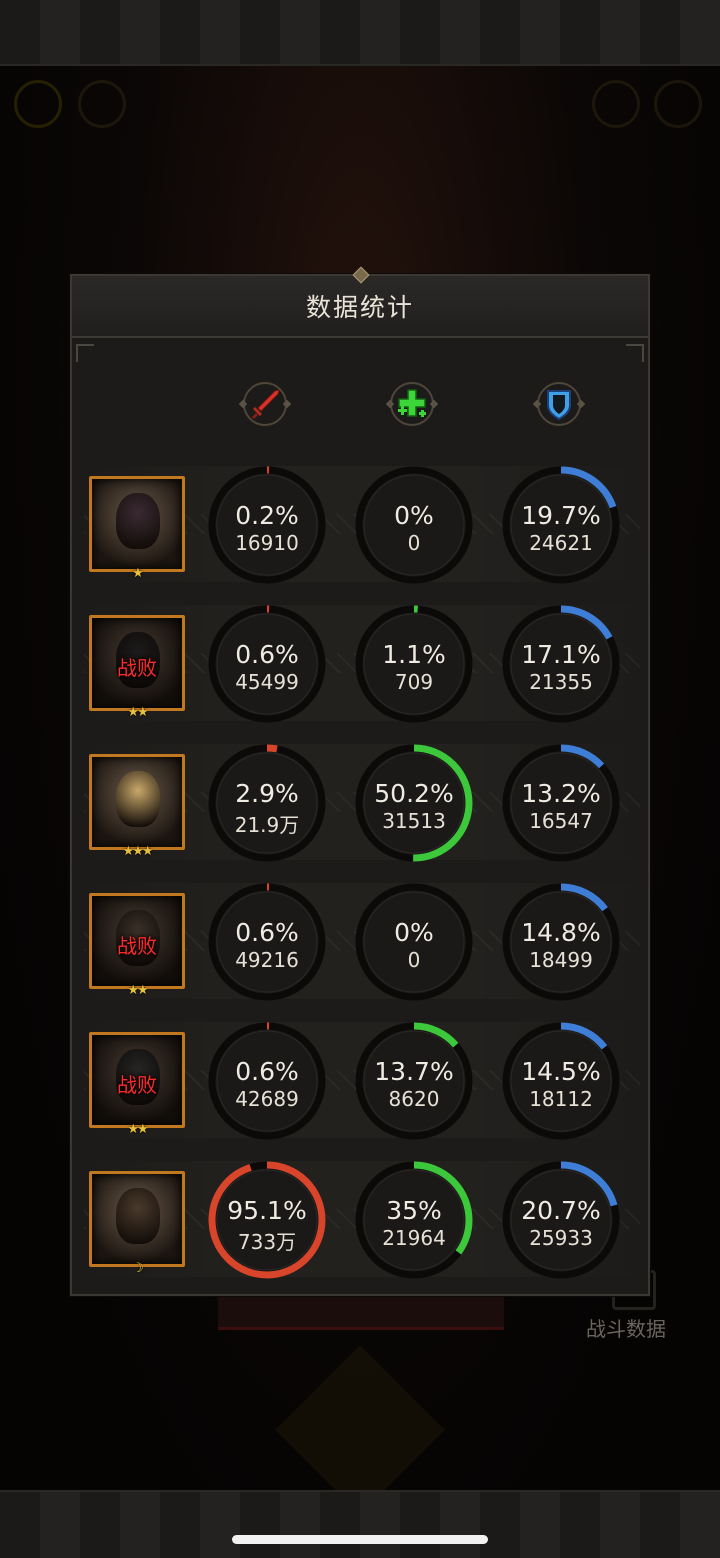  Describe the element at coordinates (561, 515) in the screenshot. I see `percentage-text: 19.7%` at that location.